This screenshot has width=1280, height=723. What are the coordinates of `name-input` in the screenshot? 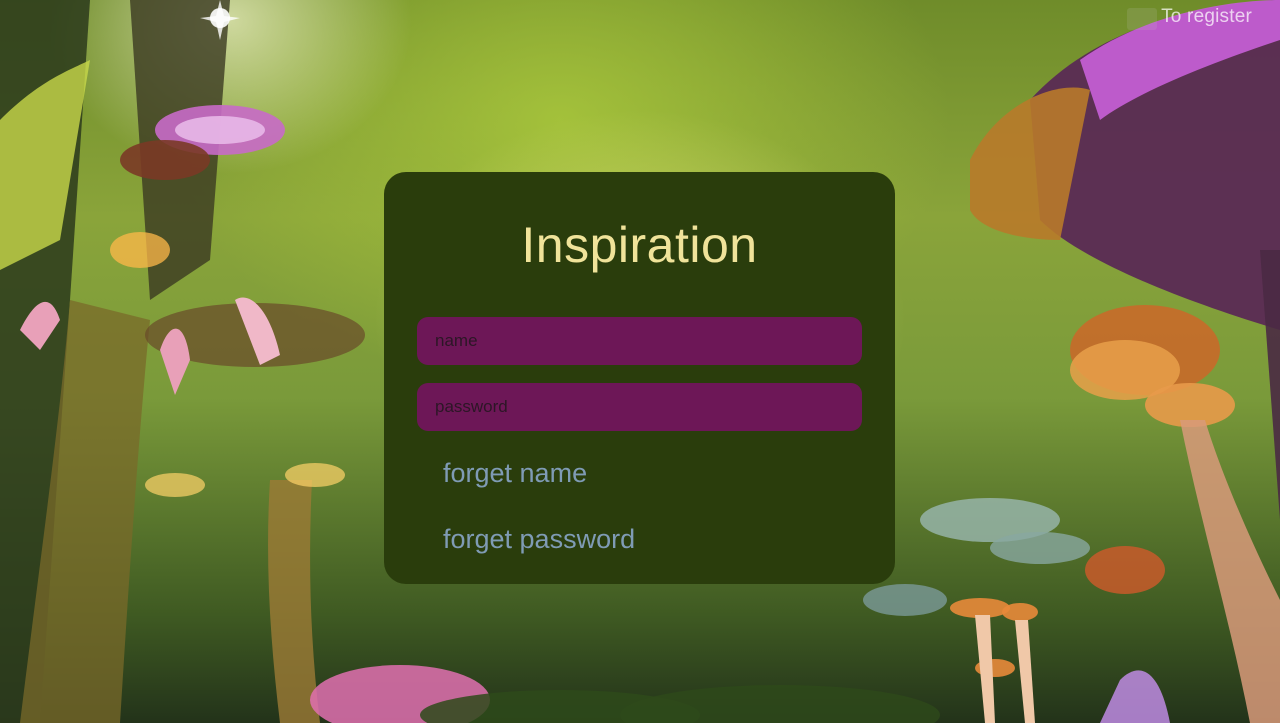 It's located at (639, 341).